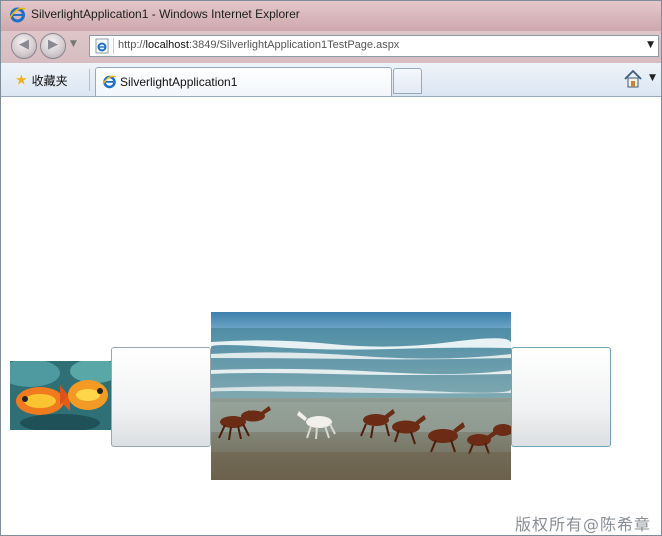 The width and height of the screenshot is (662, 536). Describe the element at coordinates (17, 15) in the screenshot. I see `ie-logo-icon` at that location.